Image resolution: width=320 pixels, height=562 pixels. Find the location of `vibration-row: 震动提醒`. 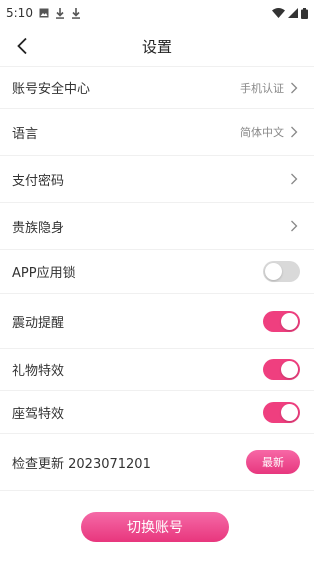

vibration-row: 震动提醒 is located at coordinates (157, 320).